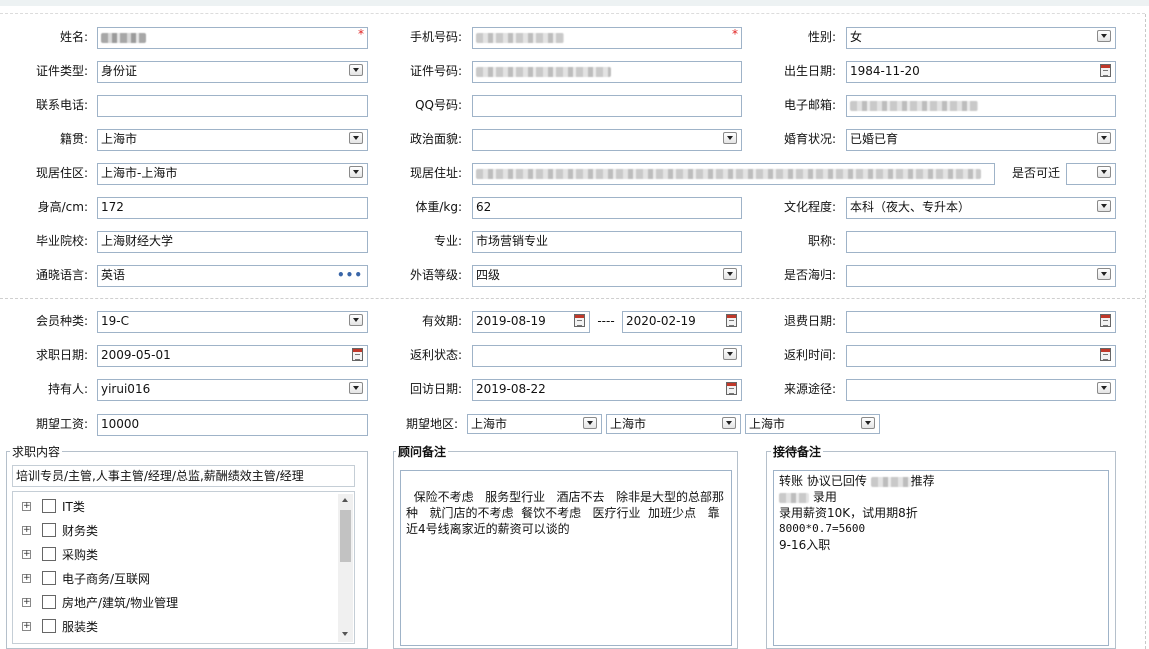 The width and height of the screenshot is (1149, 649). I want to click on tree-item-label: 房地产/建筑/物业管理, so click(120, 603).